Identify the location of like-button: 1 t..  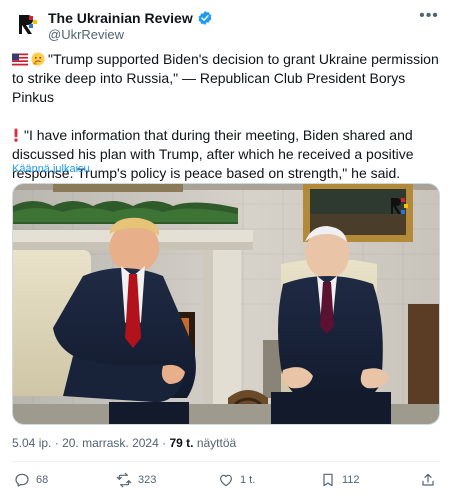
(236, 480).